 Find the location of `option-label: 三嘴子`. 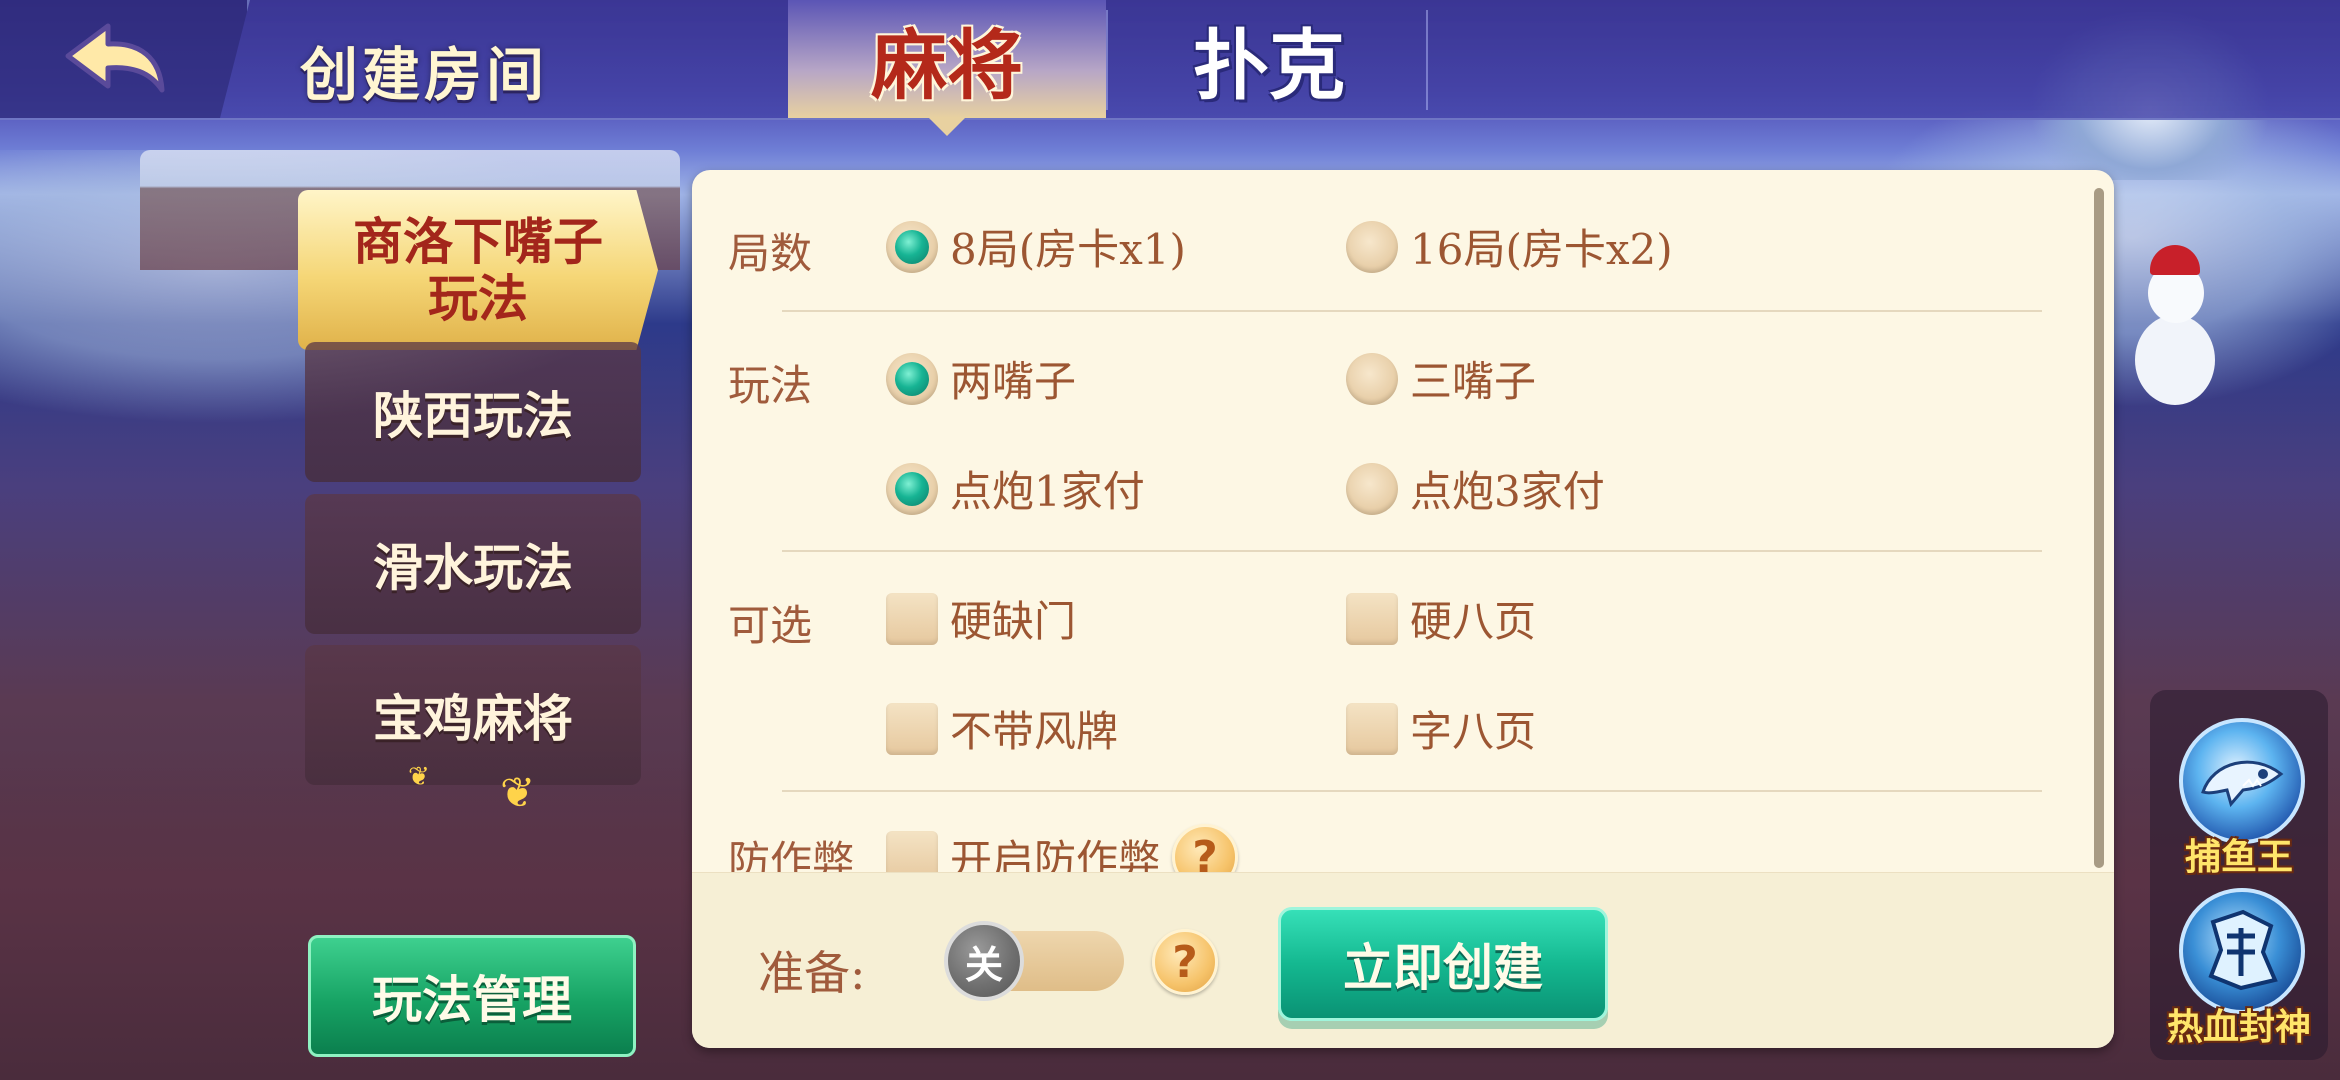

option-label: 三嘴子 is located at coordinates (1473, 381).